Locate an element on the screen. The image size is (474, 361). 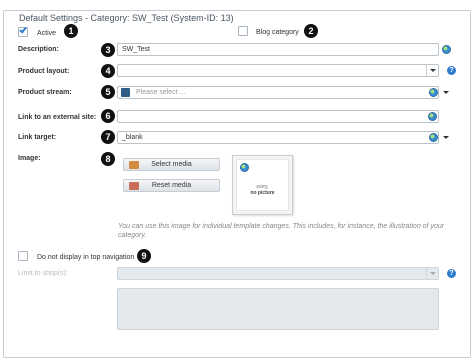
preview-frame: sorry, no picture is located at coordinates (262, 185).